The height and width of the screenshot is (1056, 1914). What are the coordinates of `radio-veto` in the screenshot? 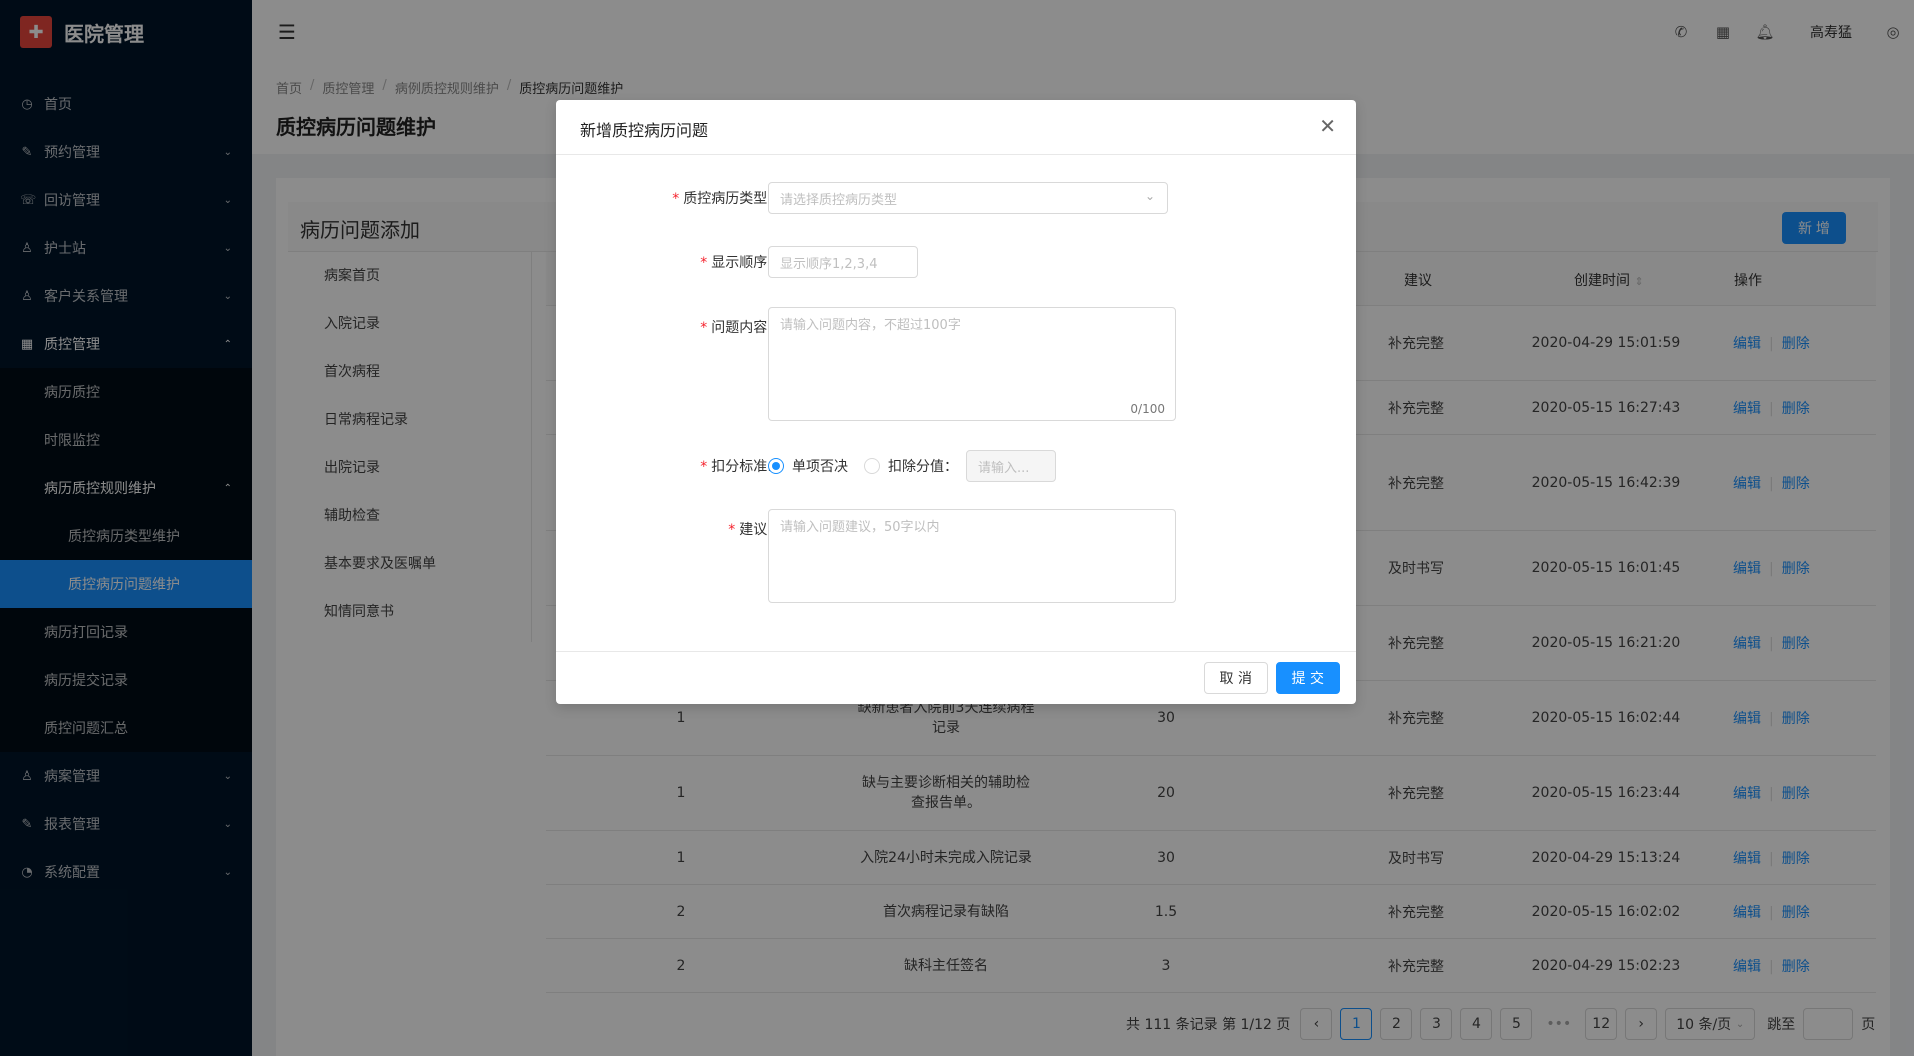 It's located at (776, 466).